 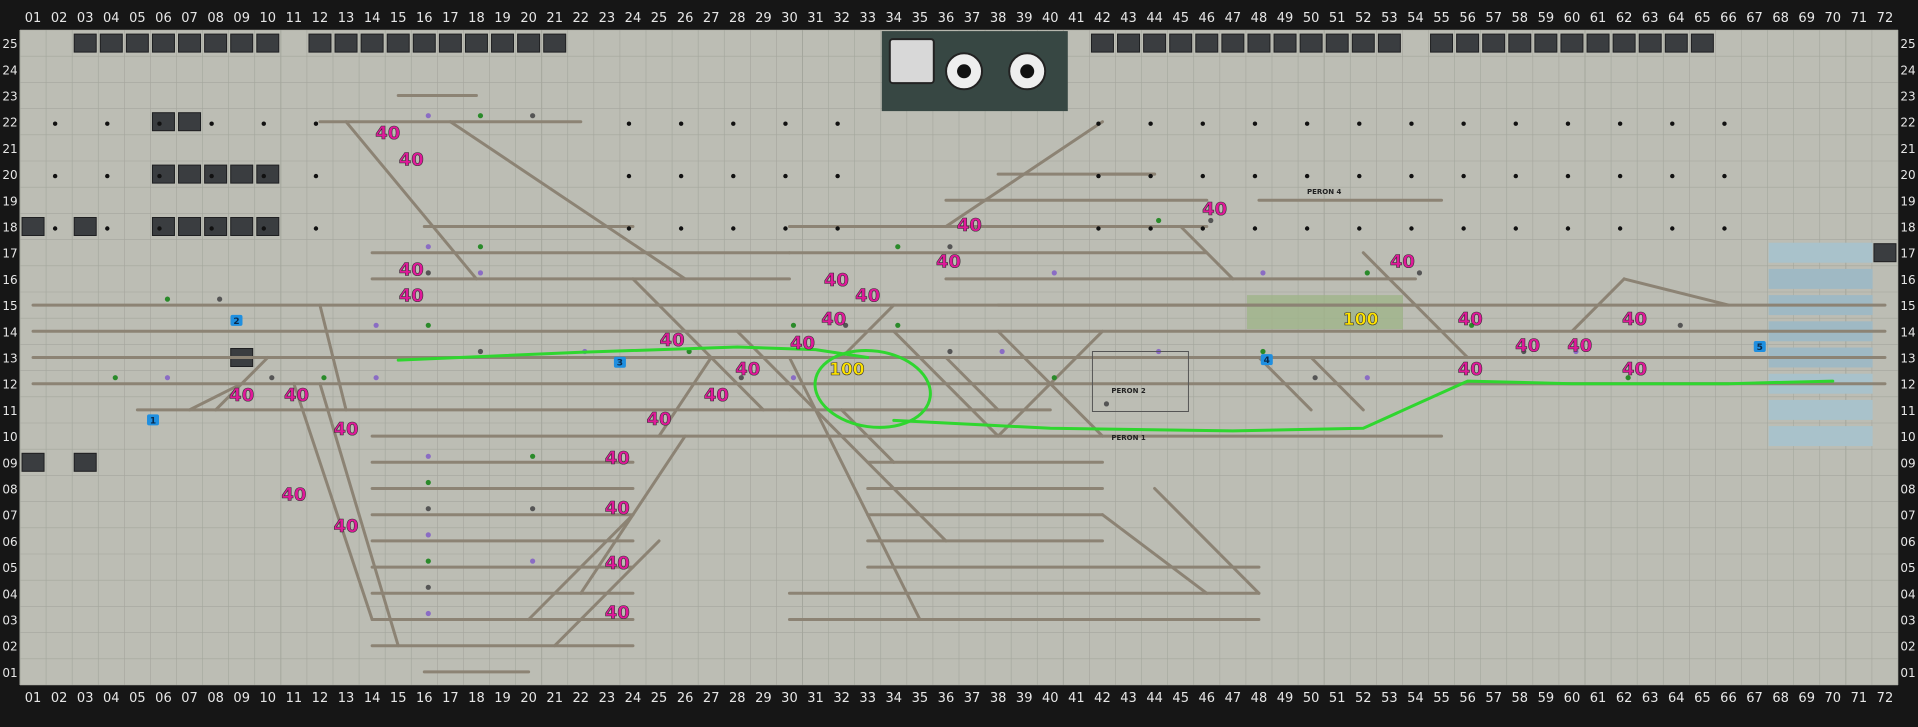 What do you see at coordinates (1337, 18) in the screenshot?
I see `column-label: 51` at bounding box center [1337, 18].